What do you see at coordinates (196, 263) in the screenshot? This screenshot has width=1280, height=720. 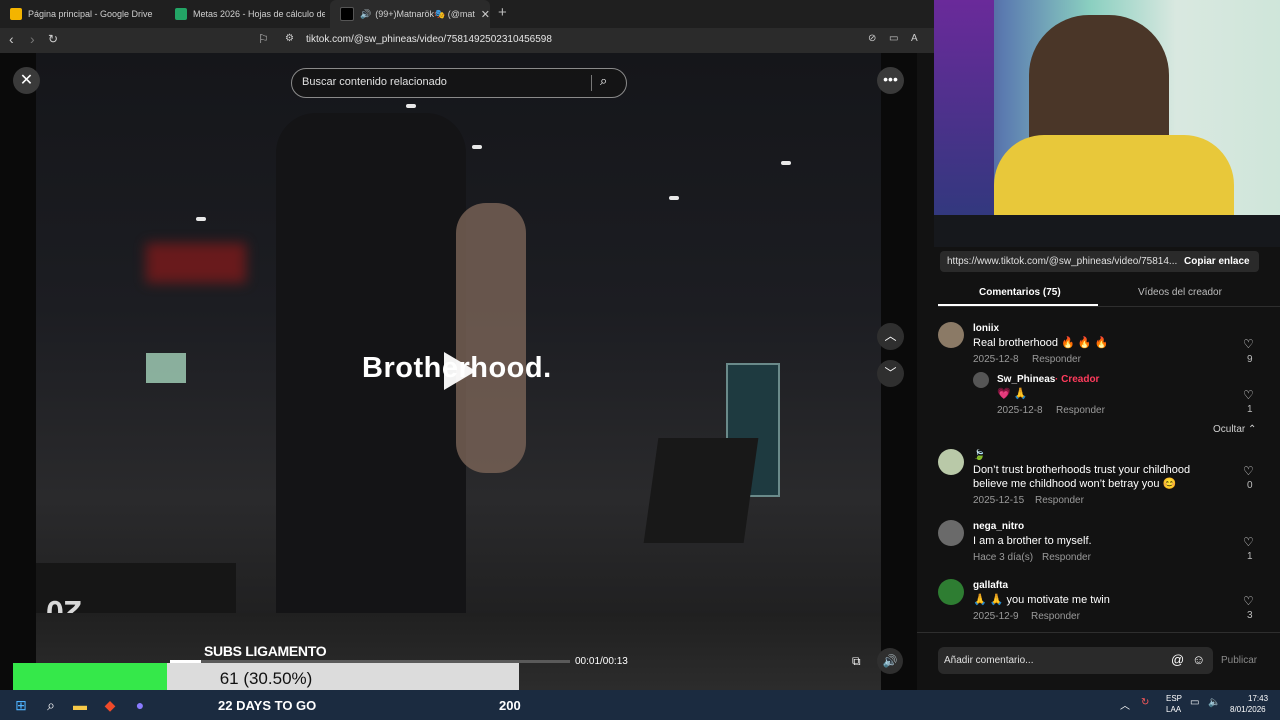 I see `red-light-glow` at bounding box center [196, 263].